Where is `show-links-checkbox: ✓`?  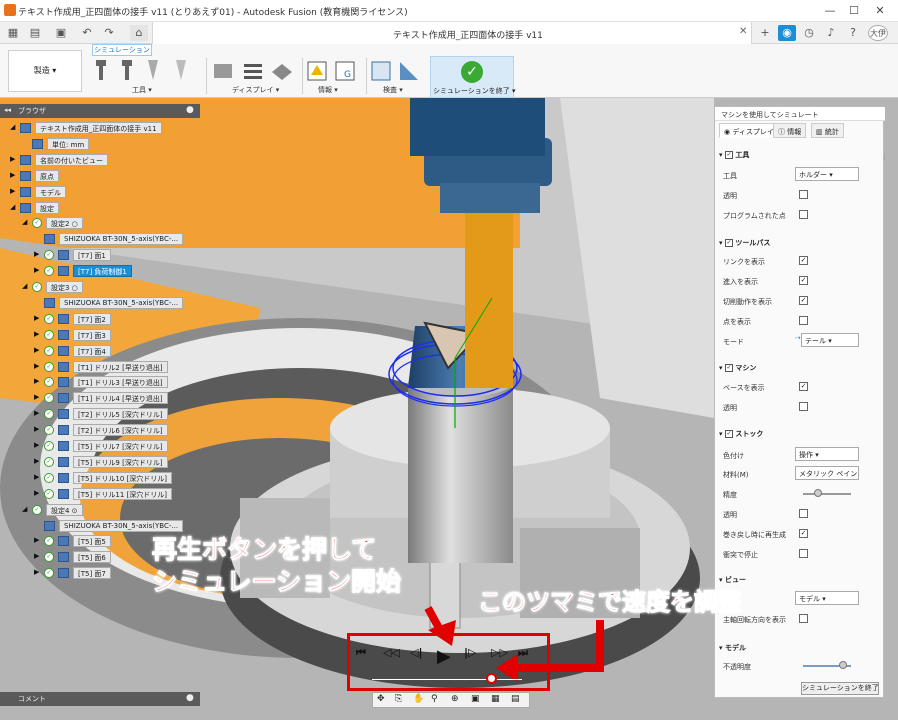 show-links-checkbox: ✓ is located at coordinates (803, 260).